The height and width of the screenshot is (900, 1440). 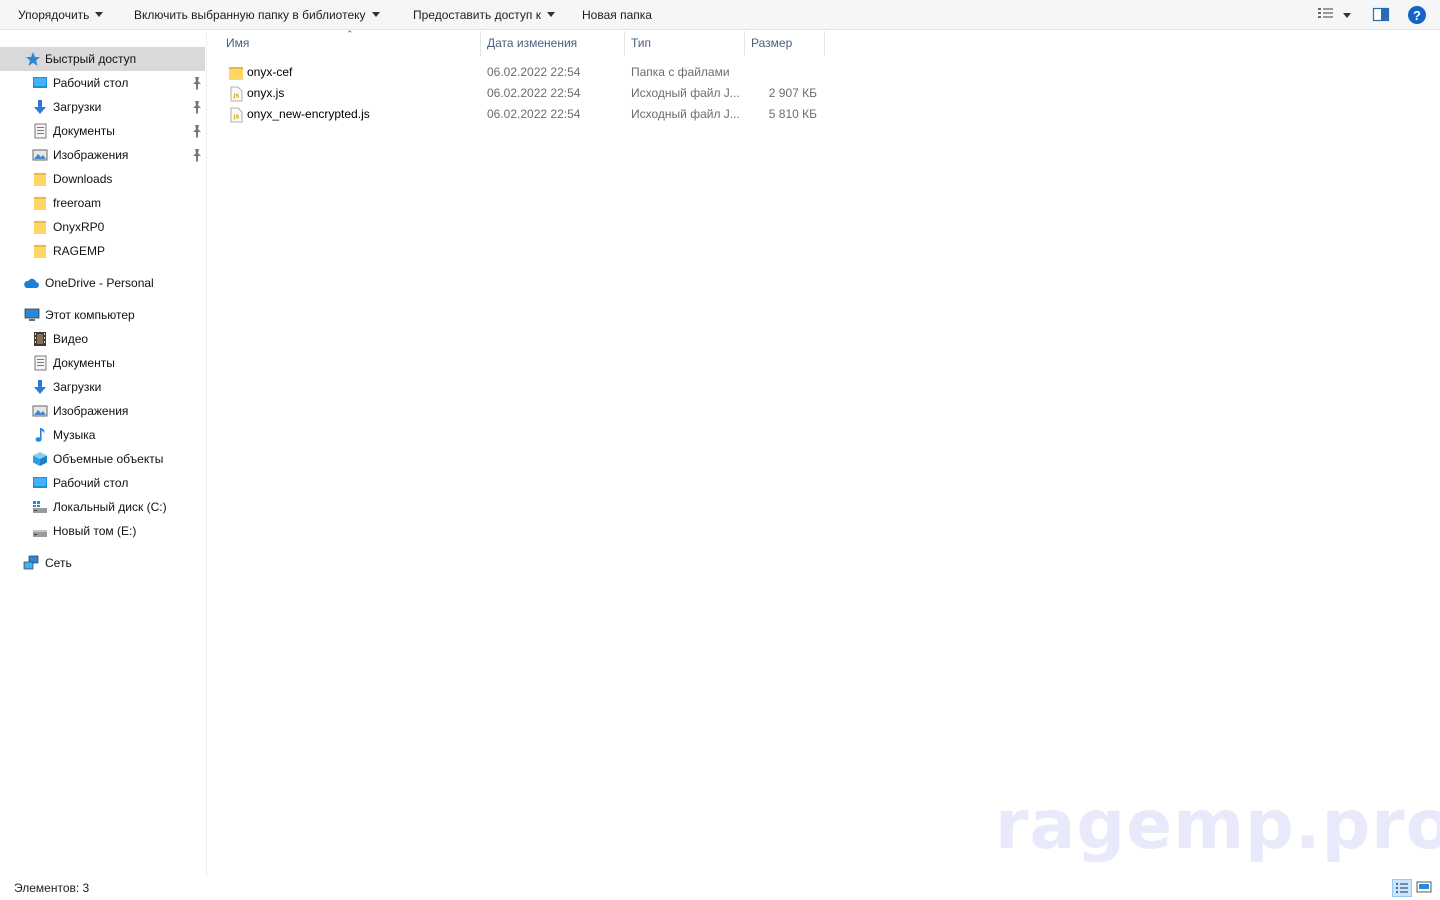 I want to click on file-type: Папка с файлами, so click(x=680, y=72).